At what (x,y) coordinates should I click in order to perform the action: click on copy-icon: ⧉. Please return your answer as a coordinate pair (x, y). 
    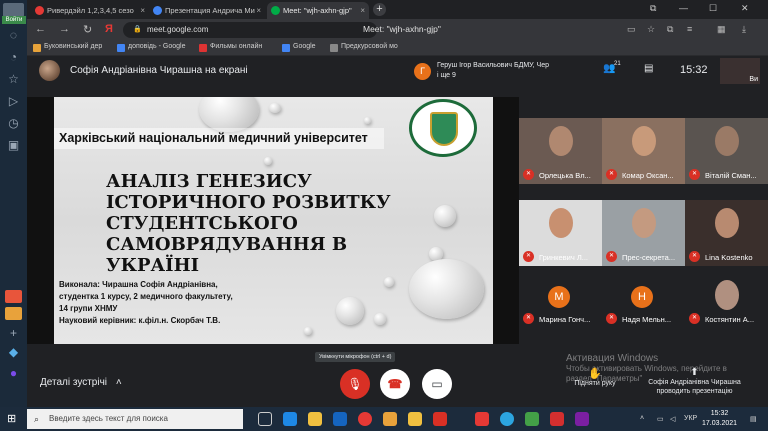
    Looking at the image, I should click on (670, 29).